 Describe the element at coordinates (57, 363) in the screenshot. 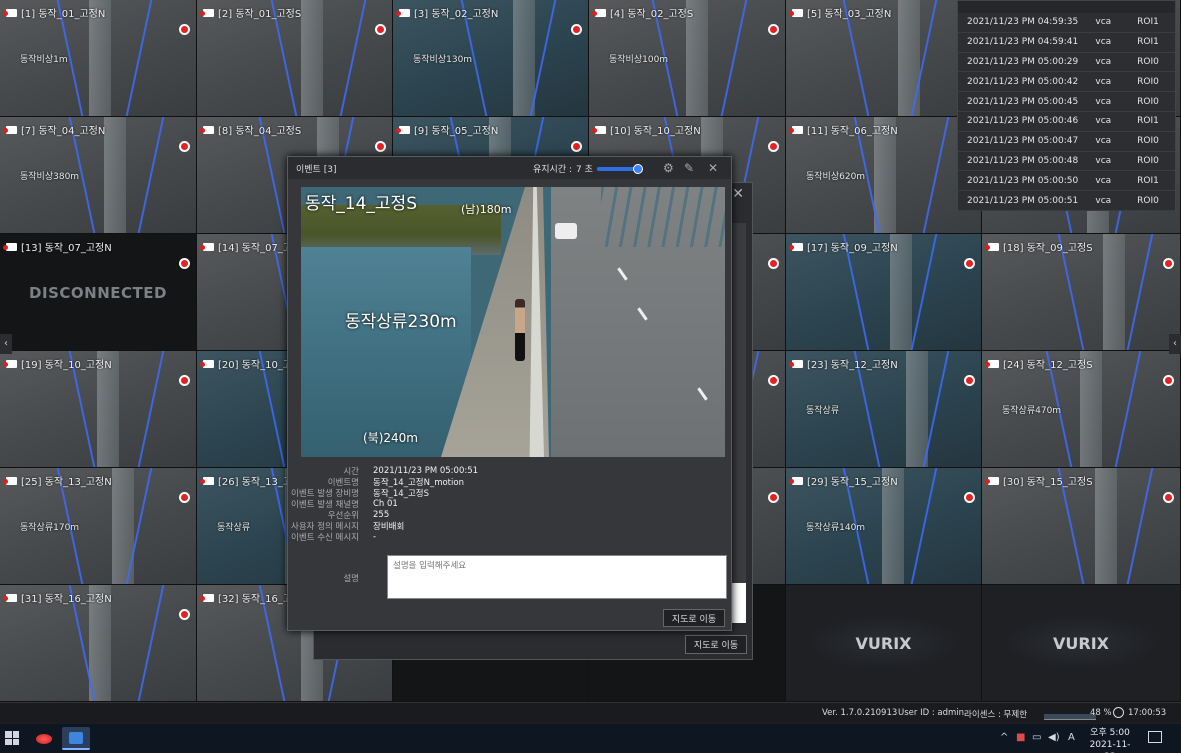

I see `camera-label: [19] 동작_10_고정N` at that location.